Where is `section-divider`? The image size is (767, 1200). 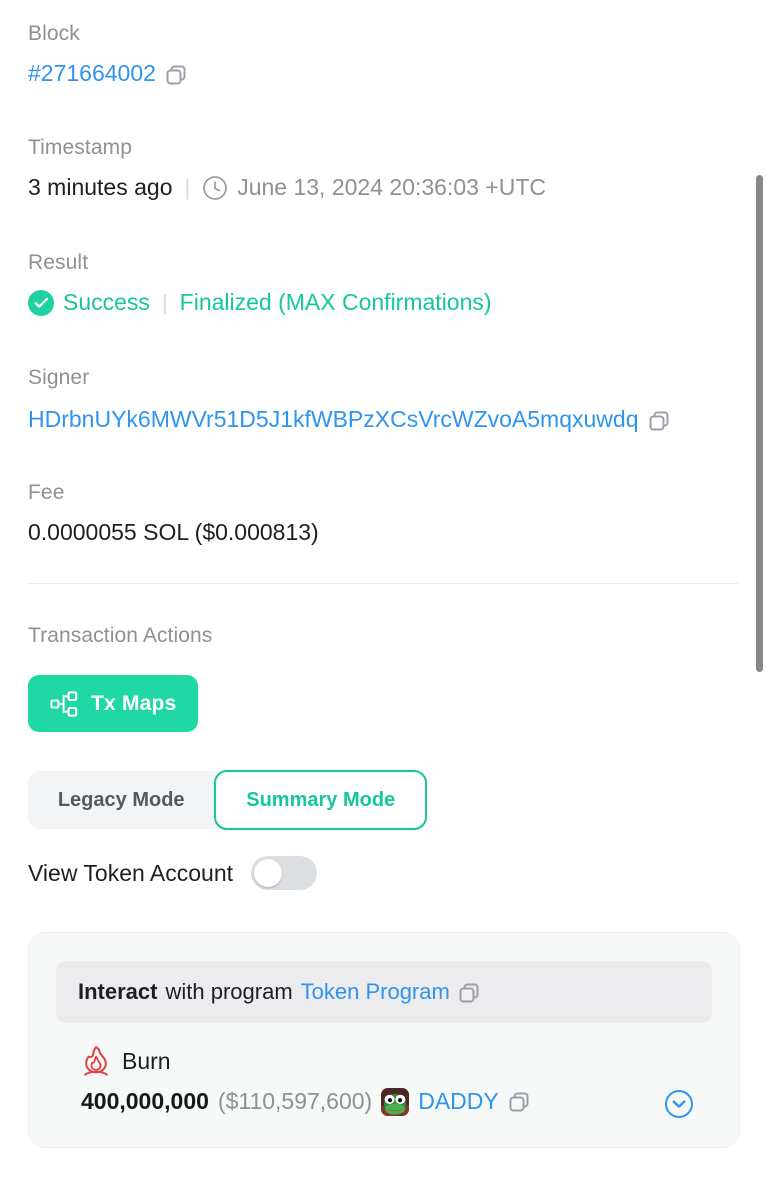 section-divider is located at coordinates (383, 583).